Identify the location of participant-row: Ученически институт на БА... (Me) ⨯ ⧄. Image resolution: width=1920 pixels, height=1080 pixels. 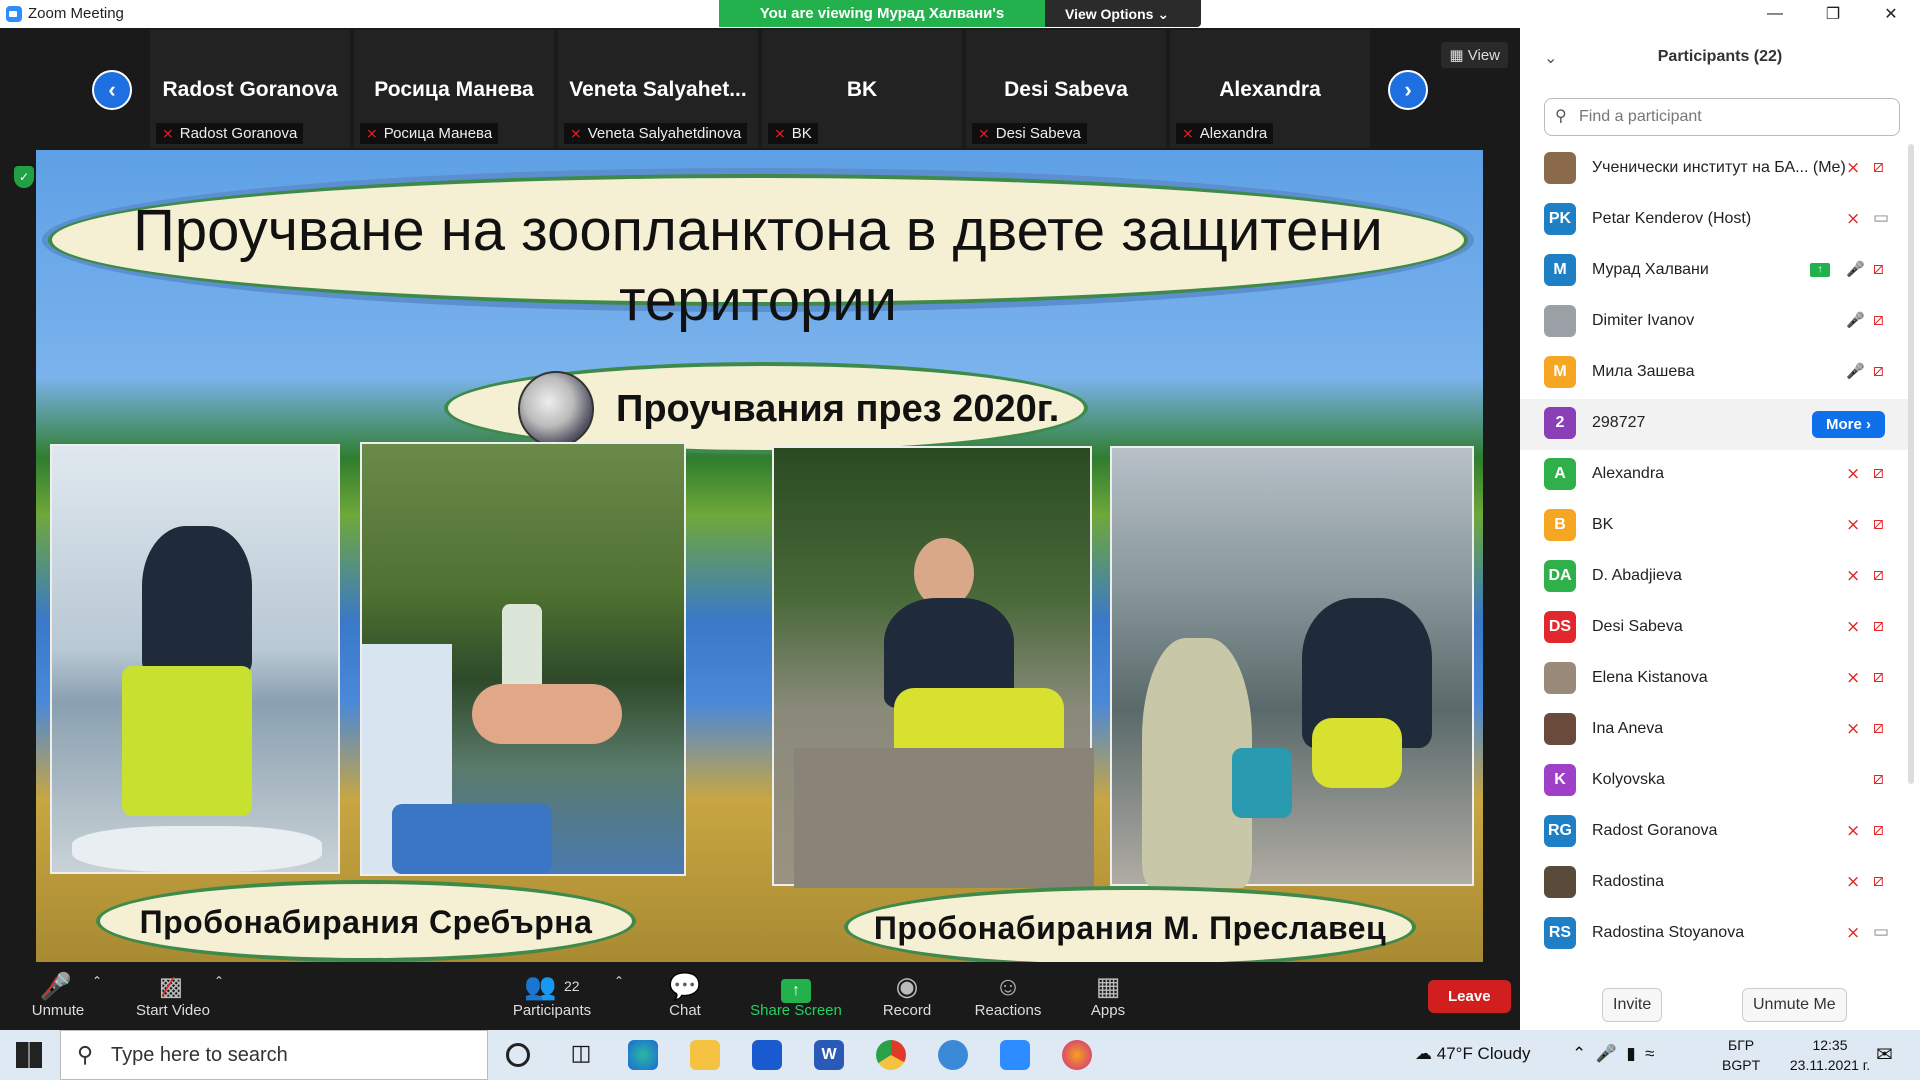
(1716, 169).